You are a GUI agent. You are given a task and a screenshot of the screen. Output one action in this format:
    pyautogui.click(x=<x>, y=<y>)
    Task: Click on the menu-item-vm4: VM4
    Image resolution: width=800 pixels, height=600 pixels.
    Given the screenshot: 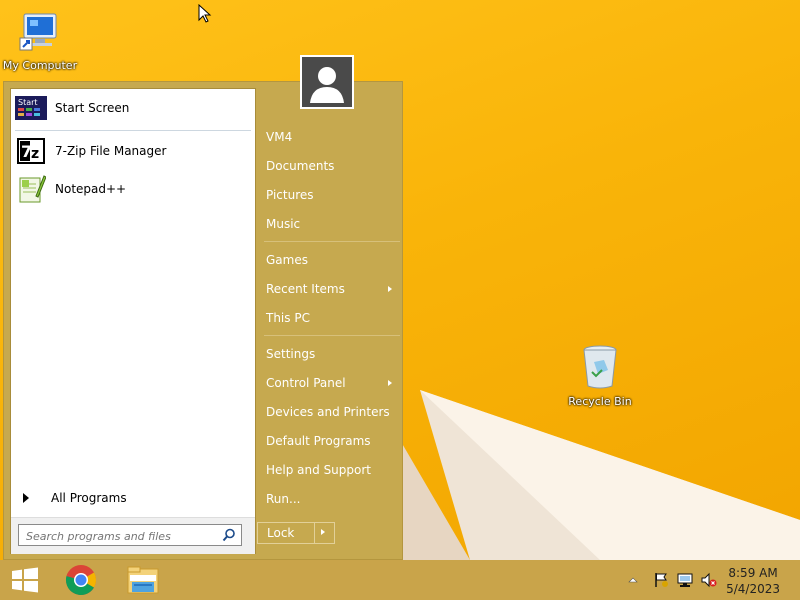 What is the action you would take?
    pyautogui.click(x=334, y=137)
    